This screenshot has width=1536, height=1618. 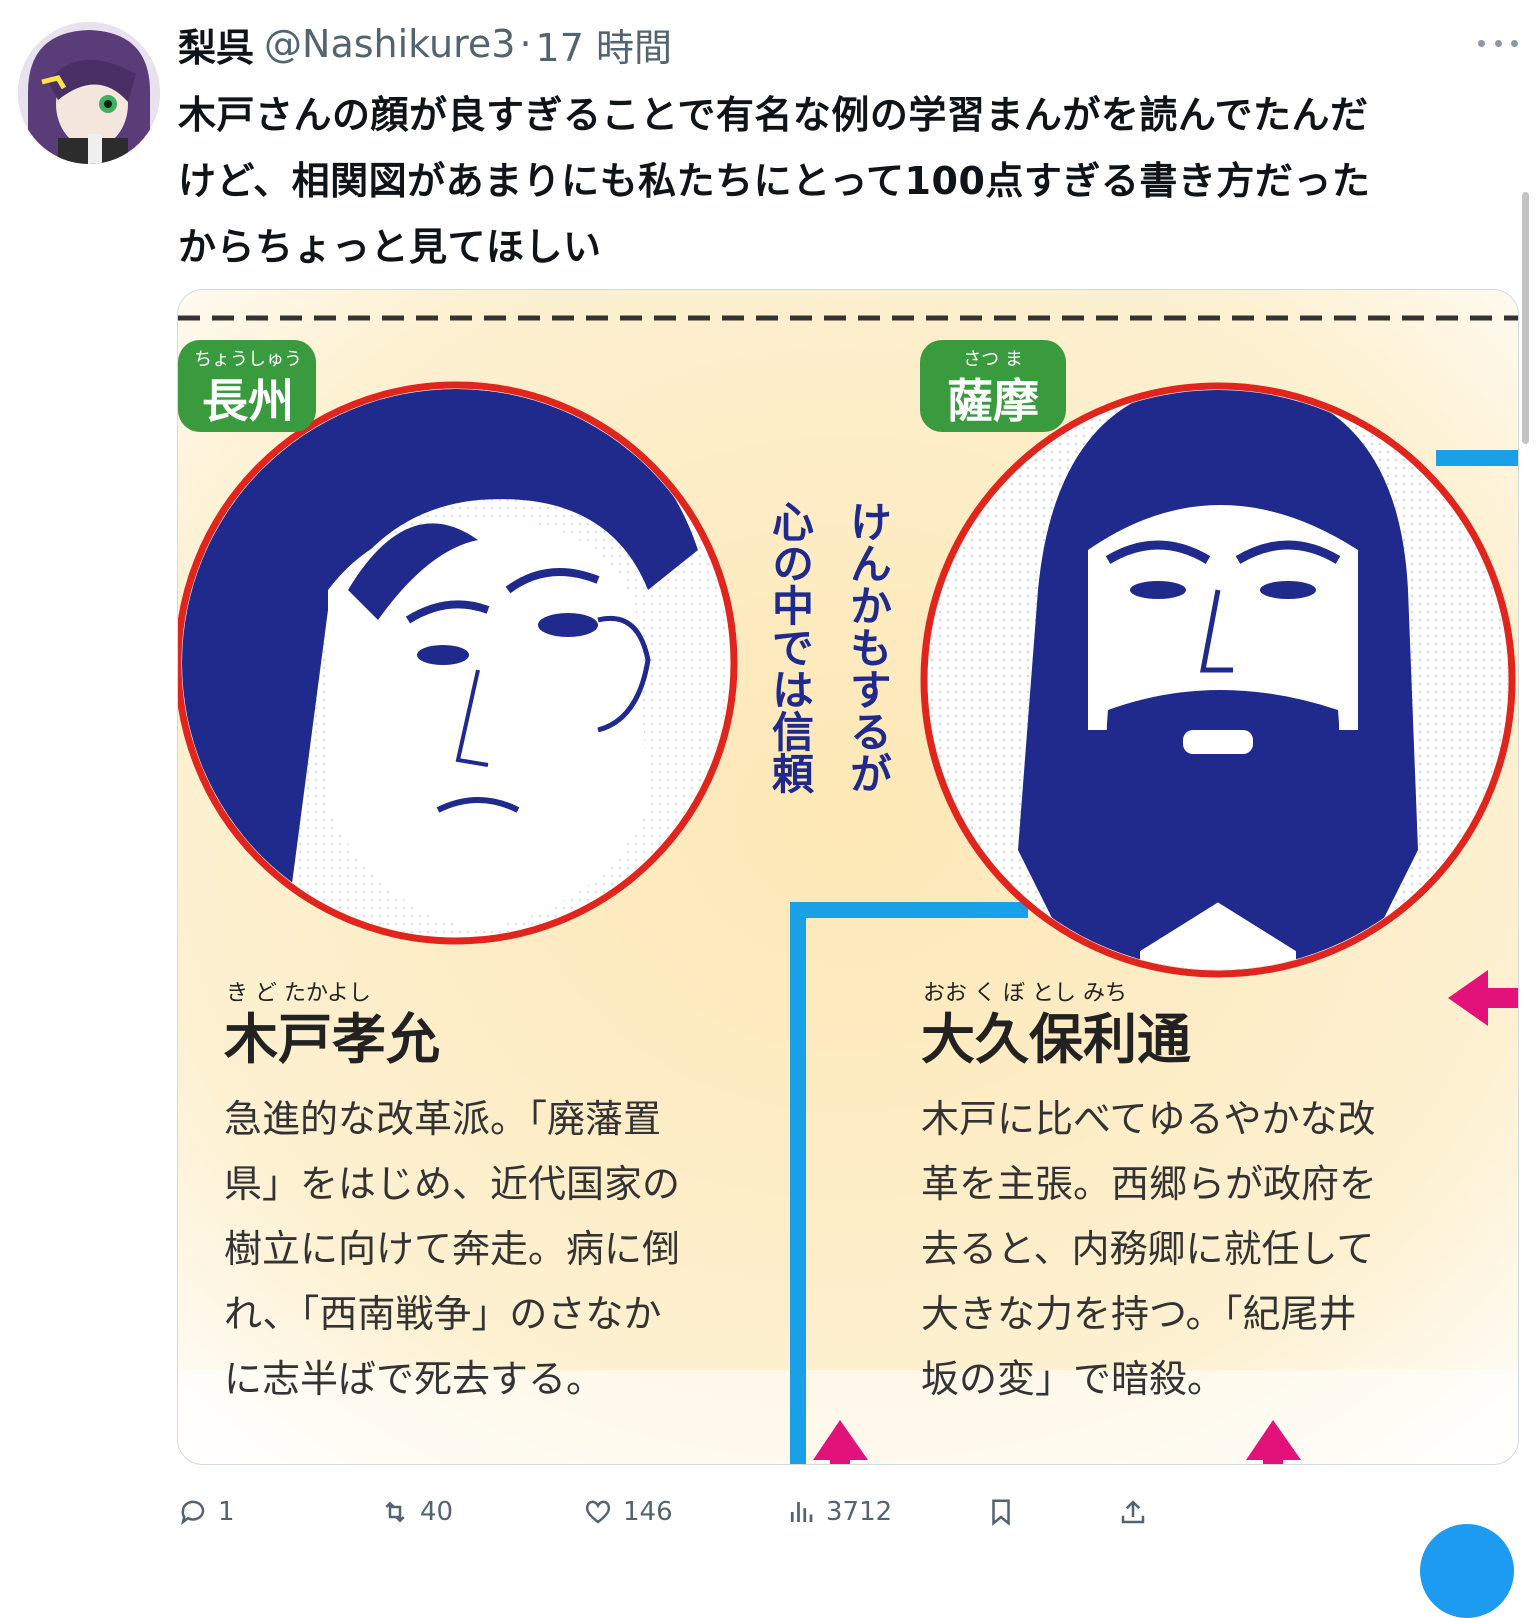 What do you see at coordinates (395, 1512) in the screenshot?
I see `retweet-icon` at bounding box center [395, 1512].